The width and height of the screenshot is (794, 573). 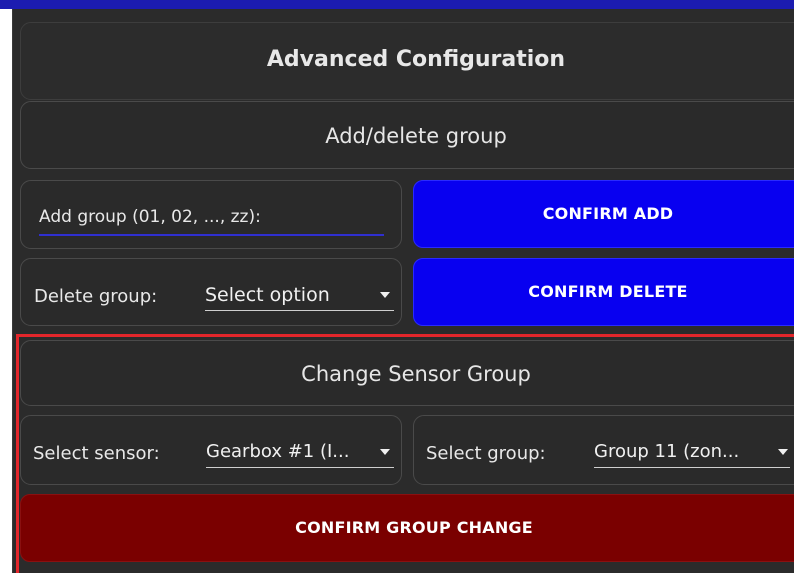 What do you see at coordinates (385, 295) in the screenshot?
I see `chevron-down-icon` at bounding box center [385, 295].